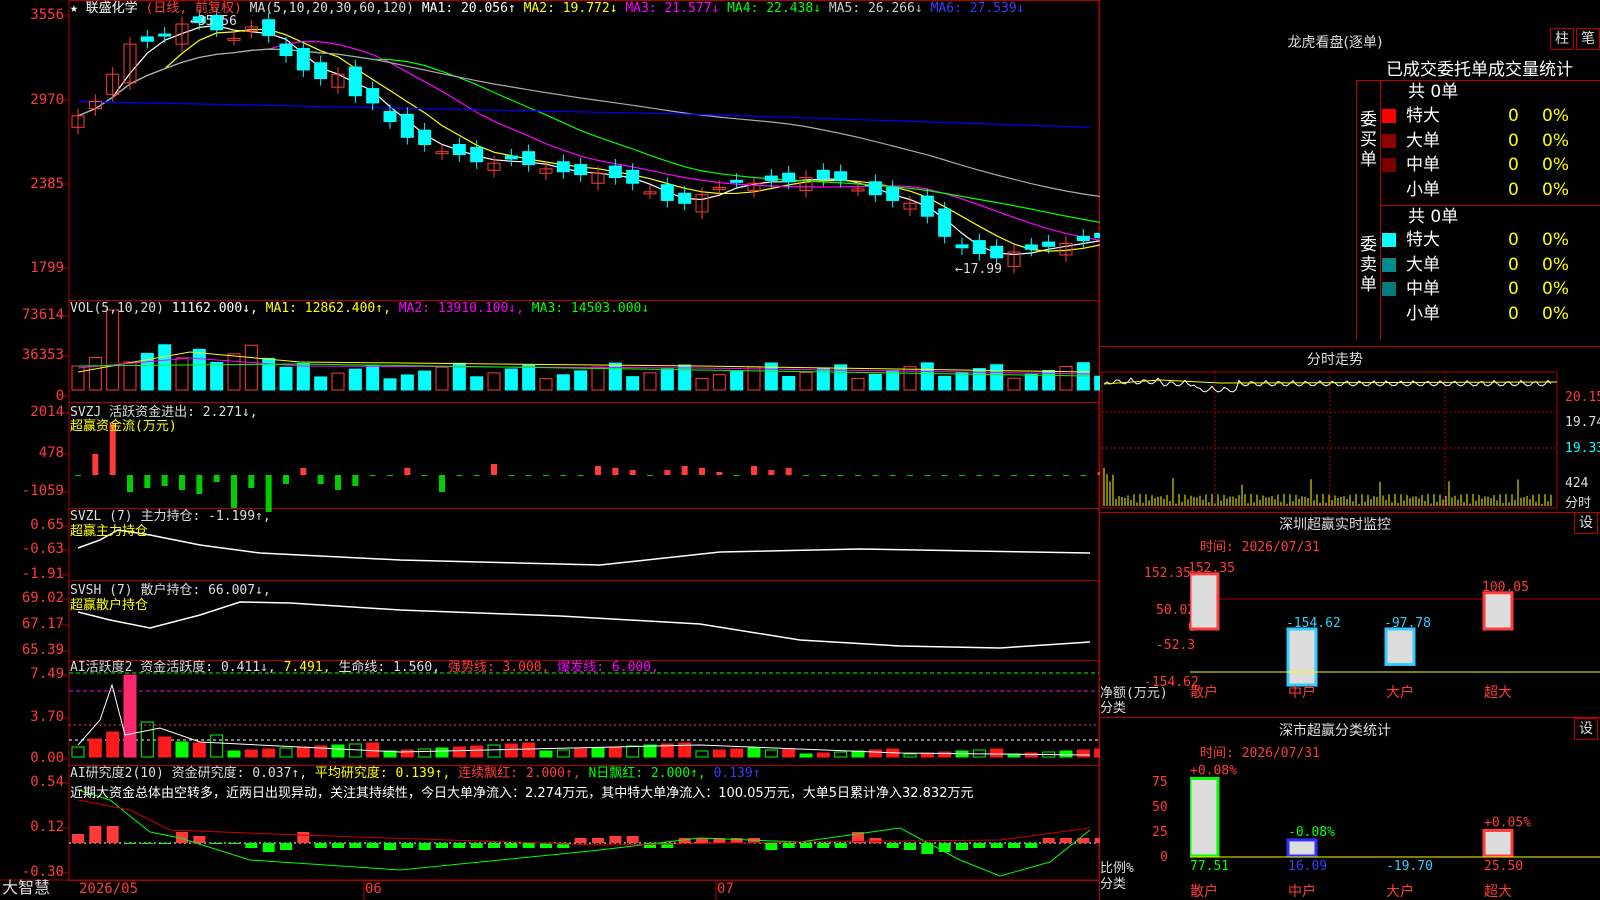  I want to click on tick-view-button: 笔, so click(1588, 39).